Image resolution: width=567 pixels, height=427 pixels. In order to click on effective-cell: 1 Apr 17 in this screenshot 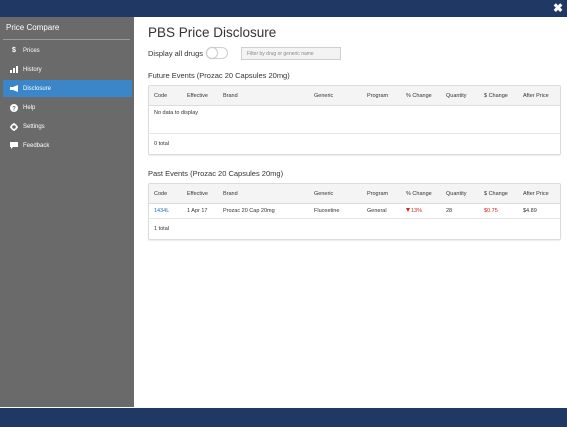, I will do `click(197, 211)`.